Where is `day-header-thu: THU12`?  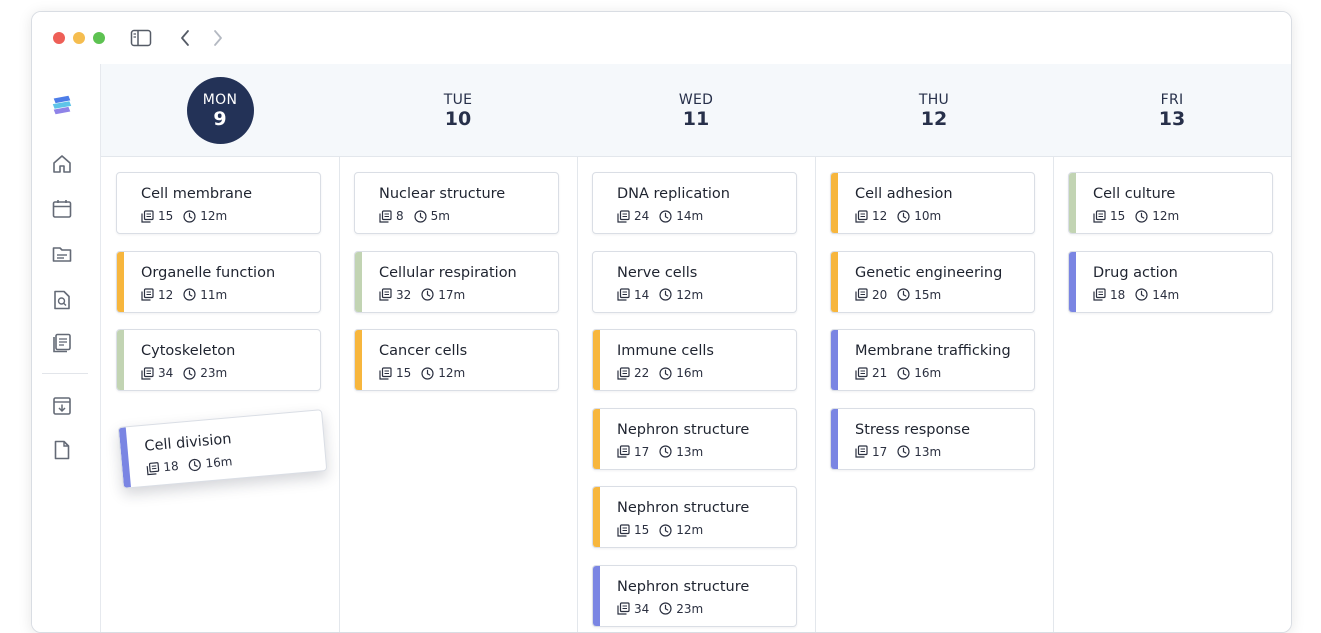 day-header-thu: THU12 is located at coordinates (934, 110).